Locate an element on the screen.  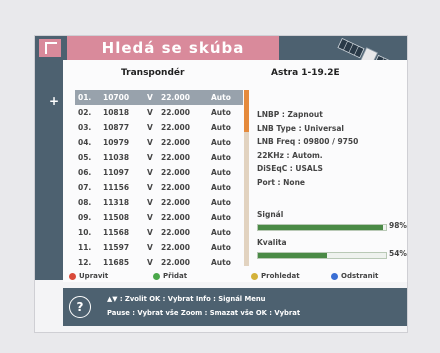
row-number: 11. is located at coordinates (85, 247).